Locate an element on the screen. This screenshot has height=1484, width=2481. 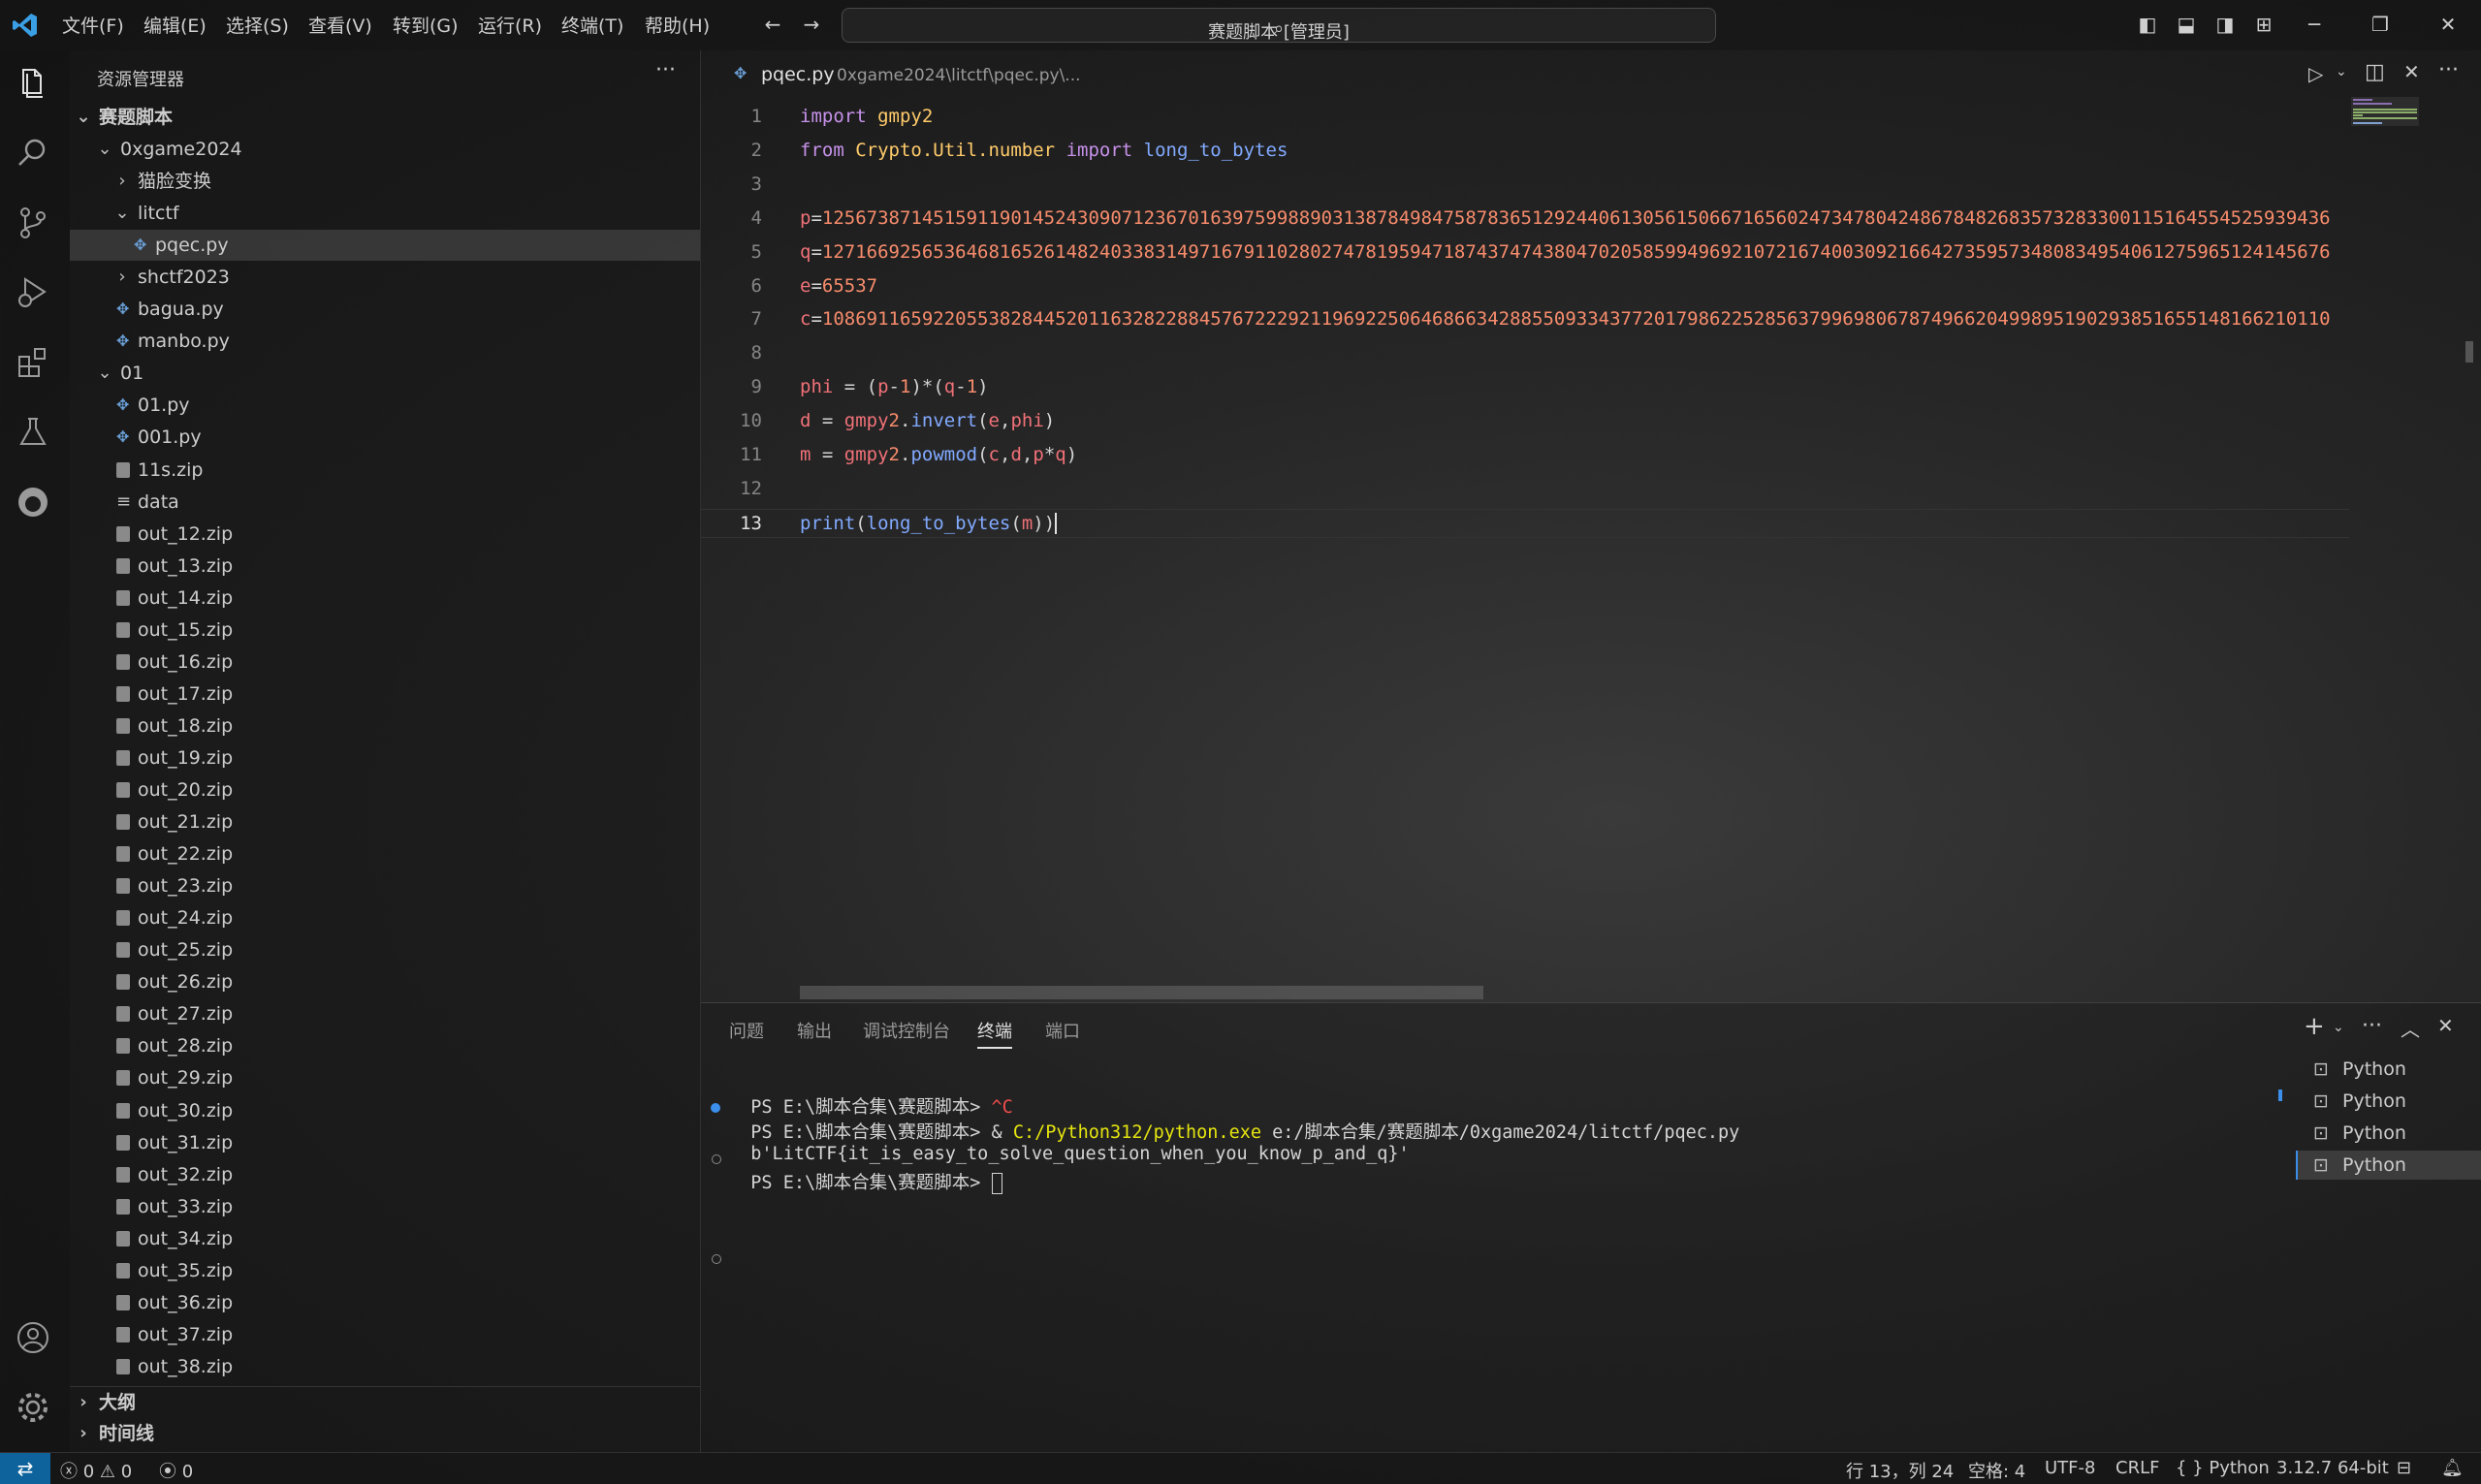
code-line: 8 is located at coordinates (1525, 353).